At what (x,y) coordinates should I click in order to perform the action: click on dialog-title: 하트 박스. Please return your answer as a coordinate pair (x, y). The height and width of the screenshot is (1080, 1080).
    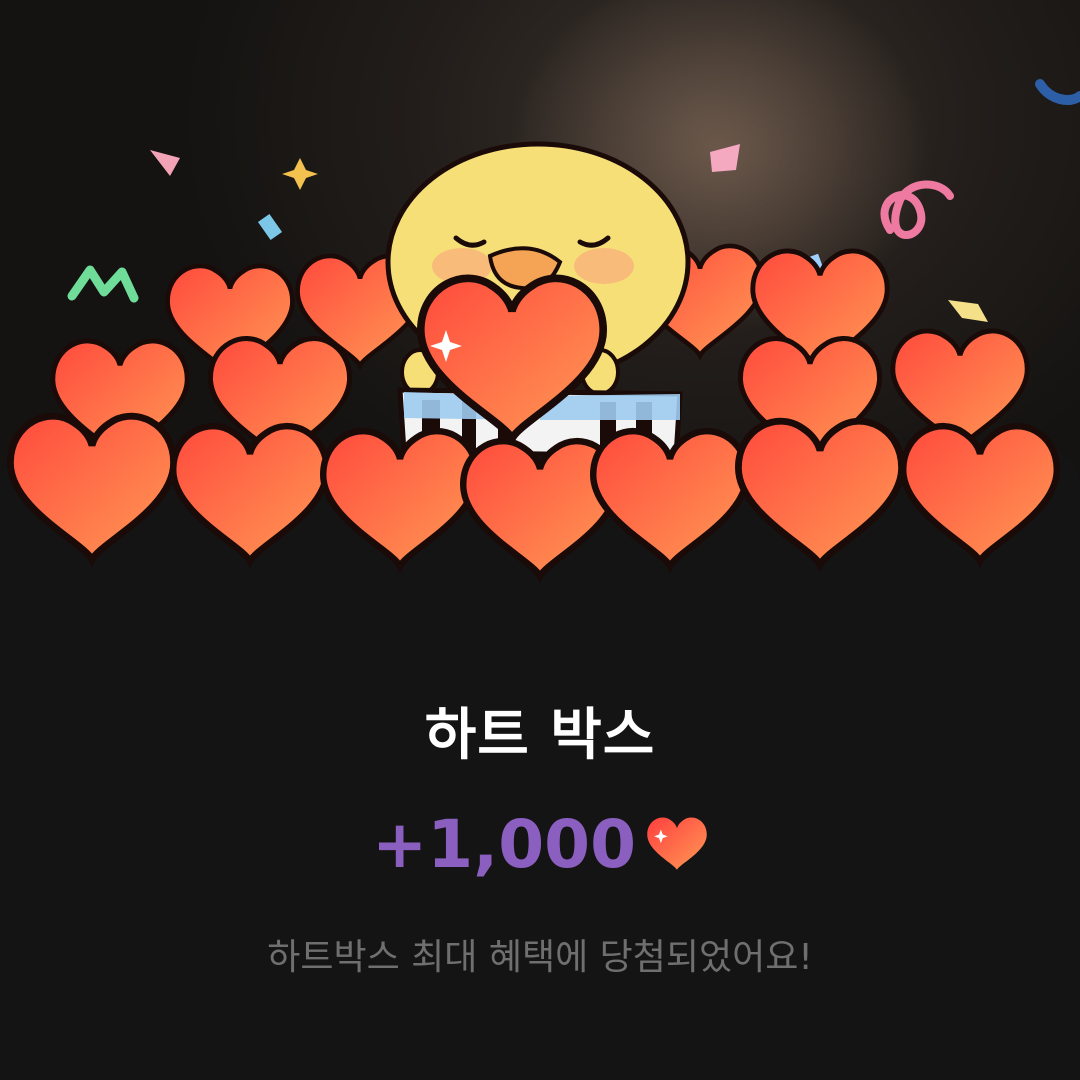
    Looking at the image, I should click on (540, 735).